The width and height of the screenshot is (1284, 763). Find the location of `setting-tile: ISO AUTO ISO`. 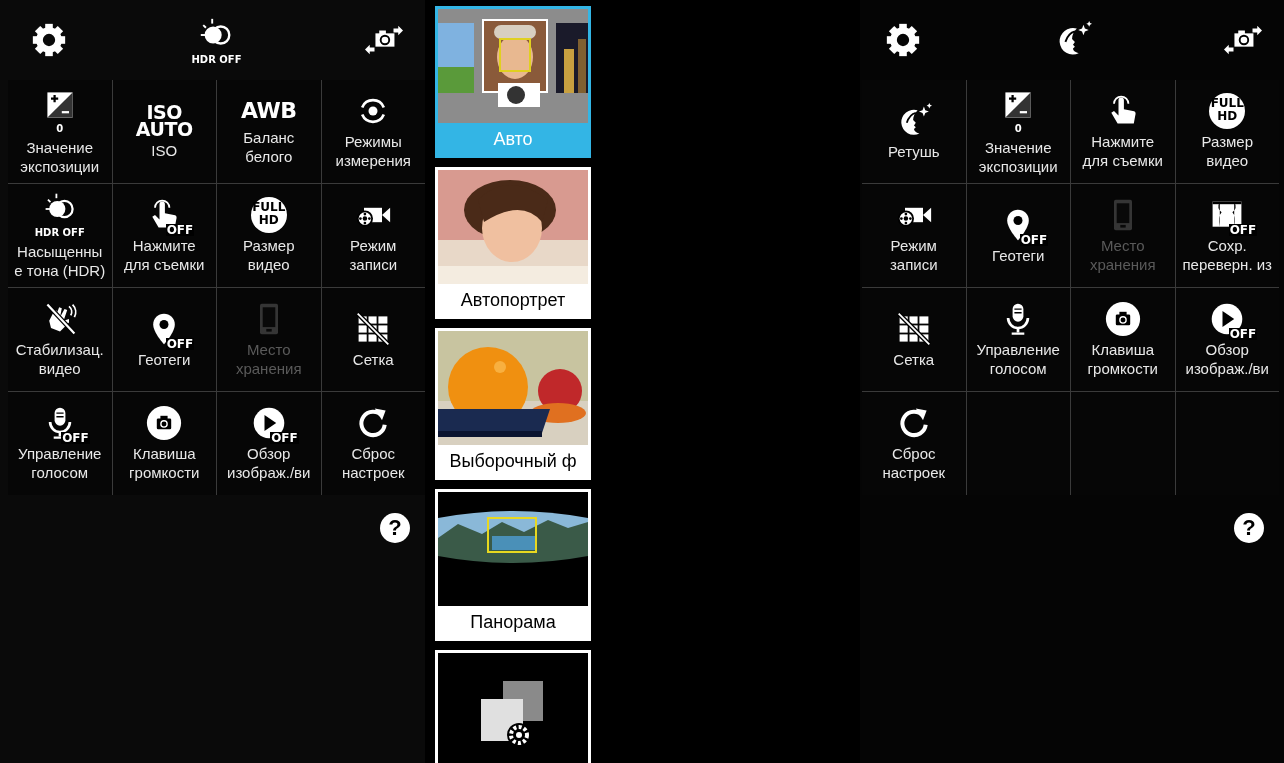

setting-tile: ISO AUTO ISO is located at coordinates (164, 131).